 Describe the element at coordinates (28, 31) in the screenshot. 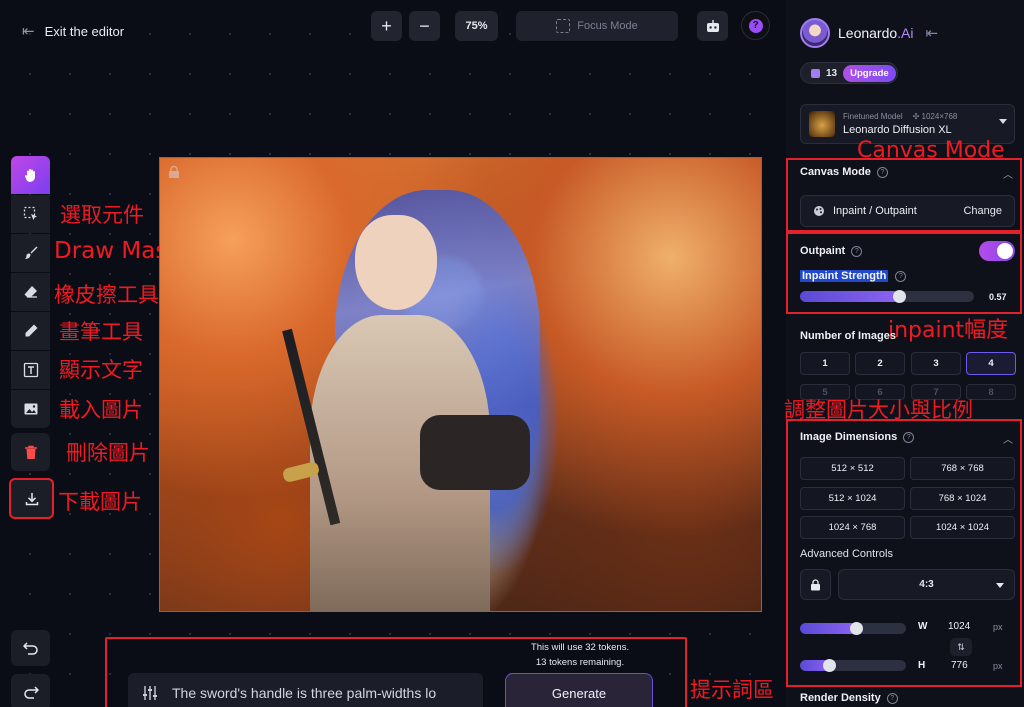

I see `exit-arrow-icon: ⇤` at that location.